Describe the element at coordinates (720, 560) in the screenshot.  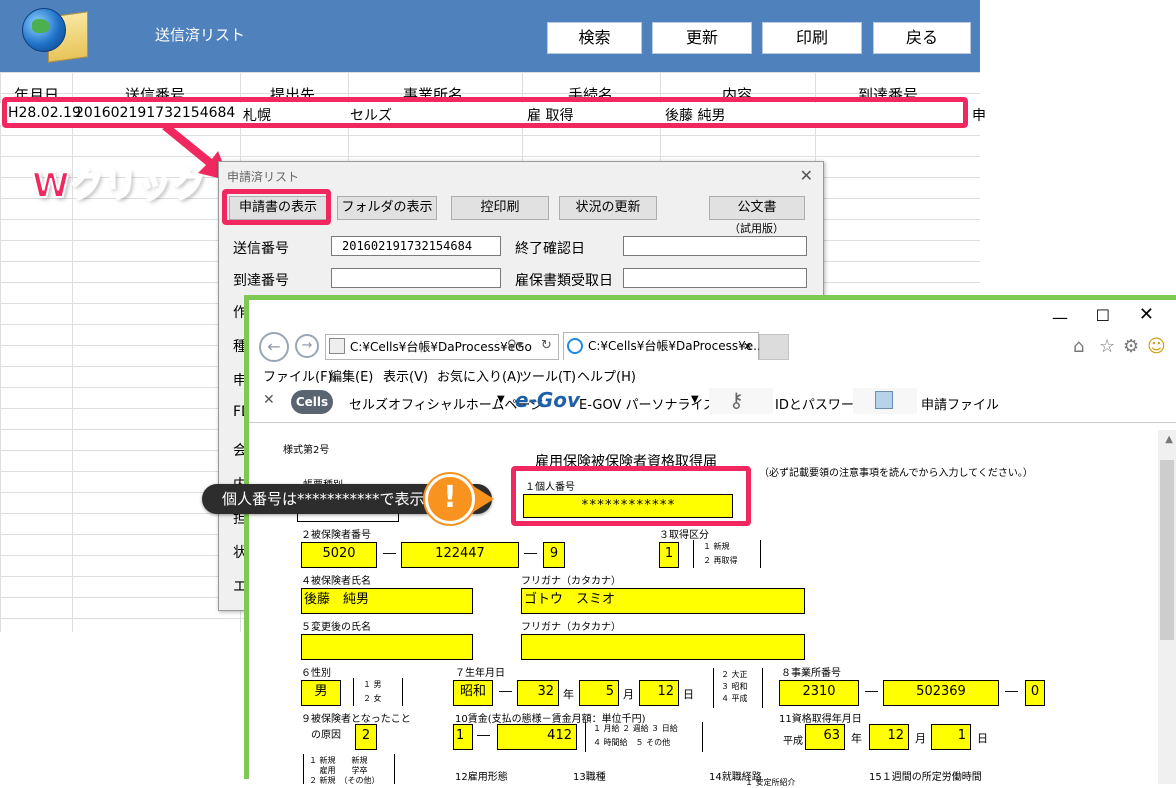
I see `acq-type-opt: ２ 再取得` at that location.